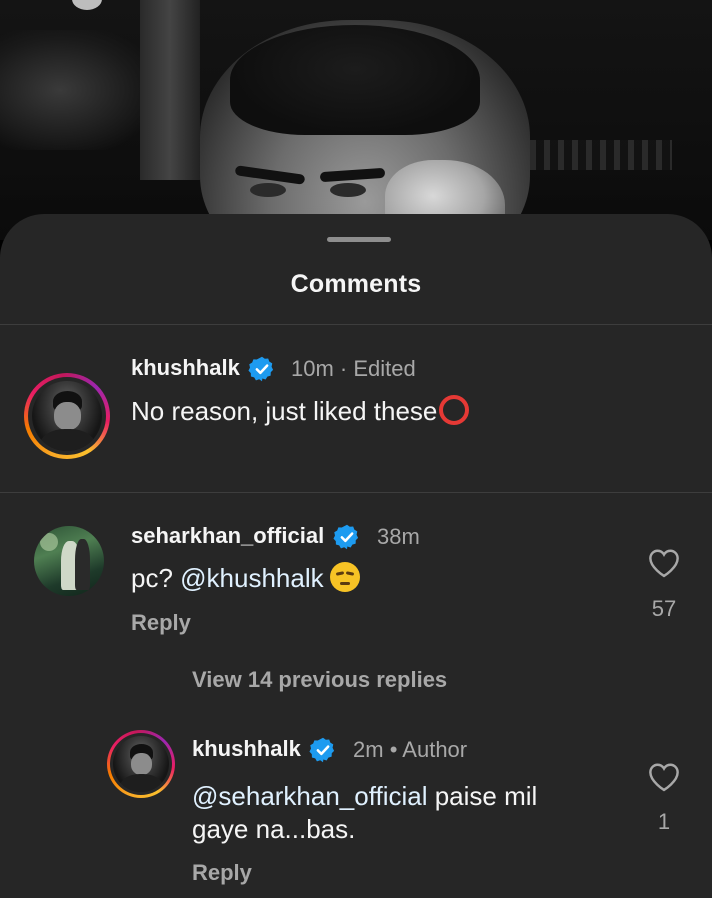 The image size is (712, 898). I want to click on like-count: 57, so click(664, 608).